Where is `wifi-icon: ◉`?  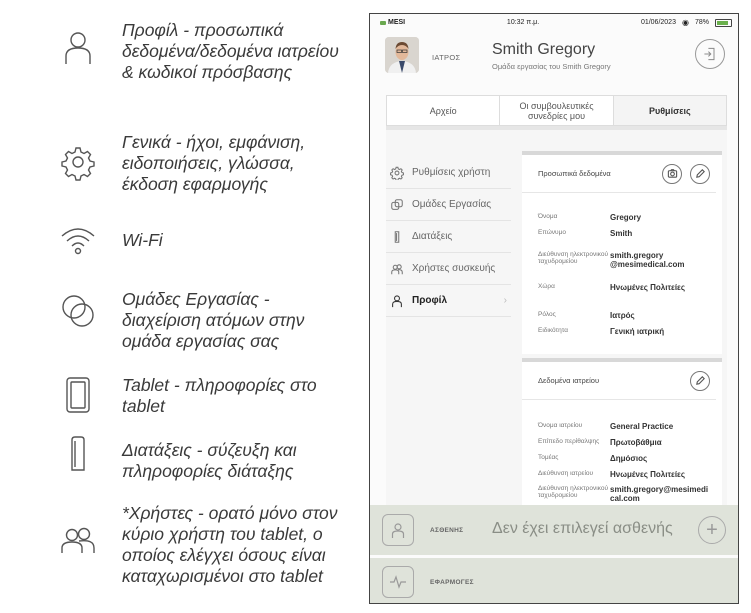
wifi-icon: ◉ is located at coordinates (685, 22).